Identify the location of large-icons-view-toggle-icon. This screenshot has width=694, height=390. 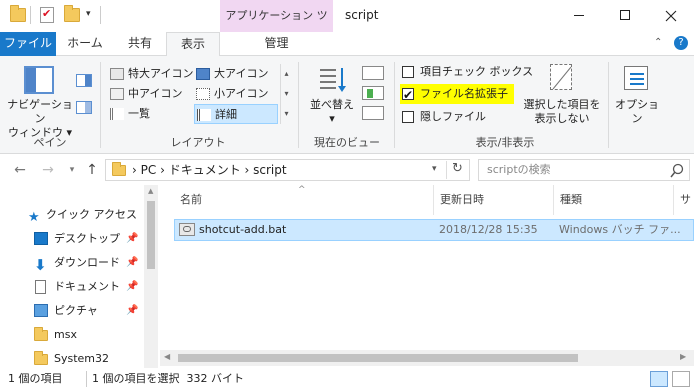
(681, 379).